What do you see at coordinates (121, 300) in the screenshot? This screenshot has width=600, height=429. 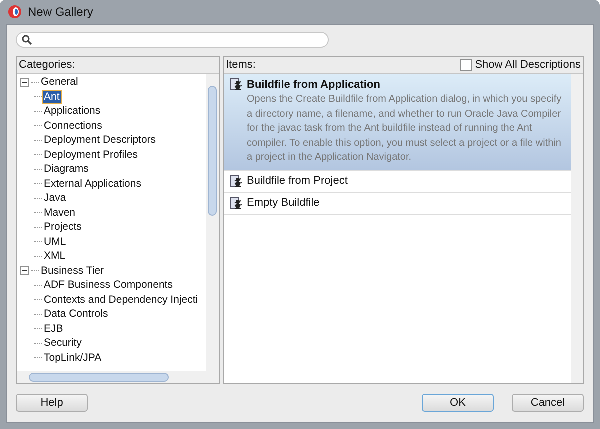 I see `tree-item: Contexts and Dependency Injecti` at bounding box center [121, 300].